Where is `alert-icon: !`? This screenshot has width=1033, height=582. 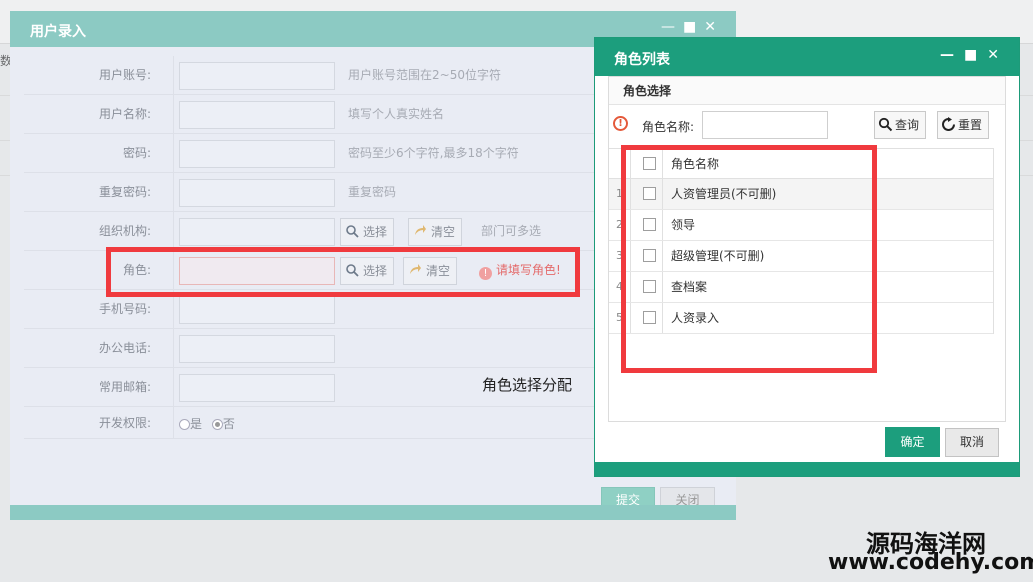
alert-icon: ! is located at coordinates (620, 123).